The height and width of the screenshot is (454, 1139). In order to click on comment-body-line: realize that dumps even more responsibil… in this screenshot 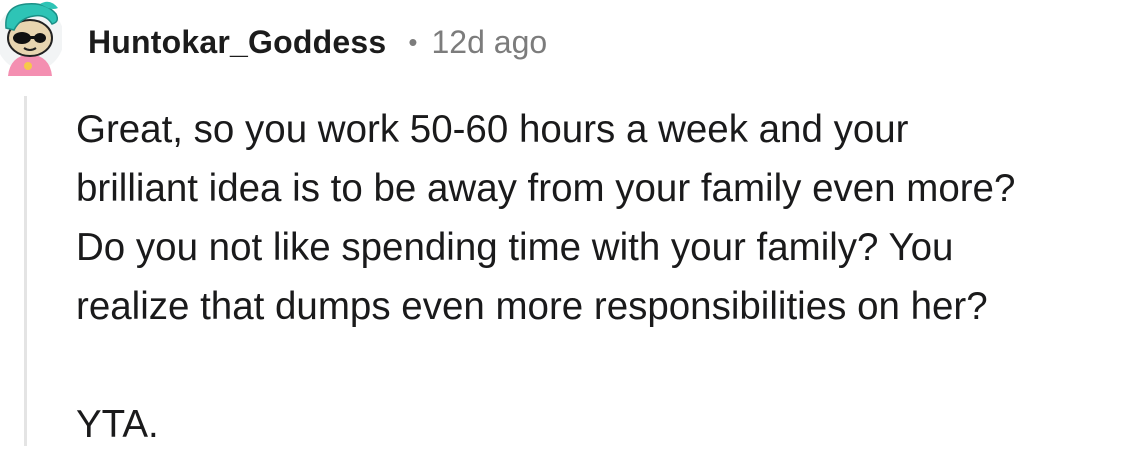, I will do `click(532, 306)`.